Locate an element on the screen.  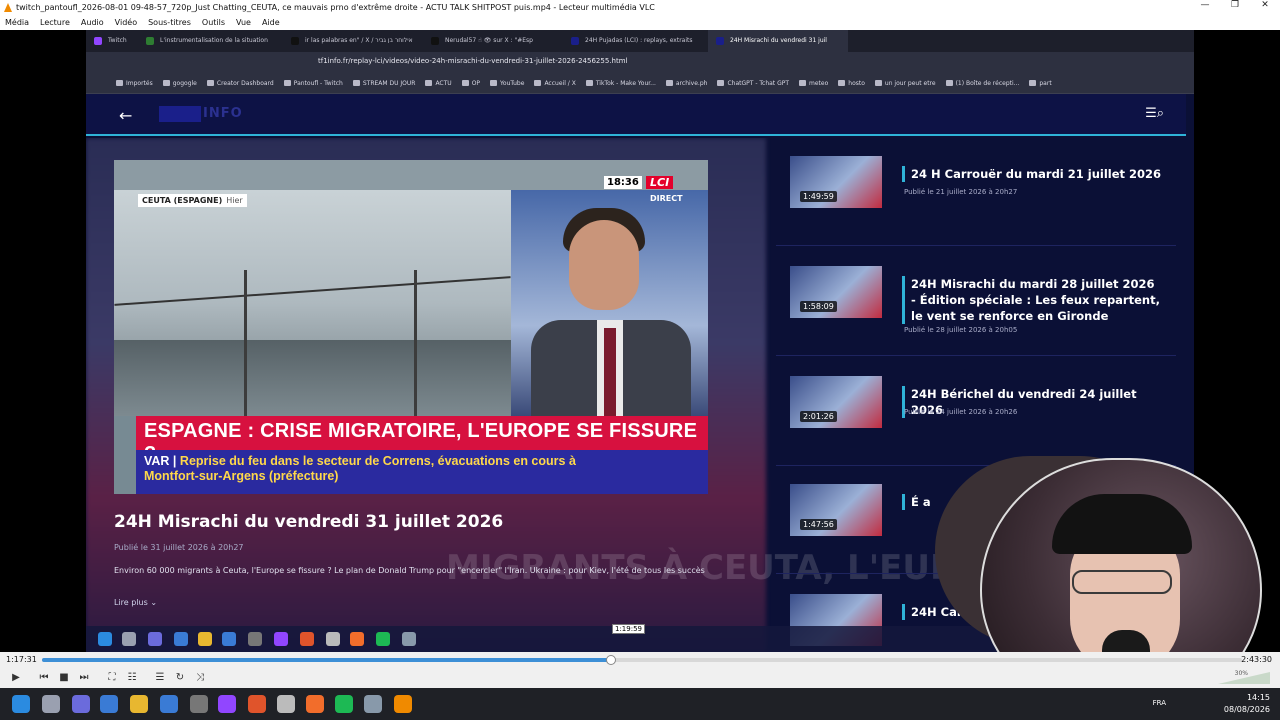
seek-bar is located at coordinates (642, 660).